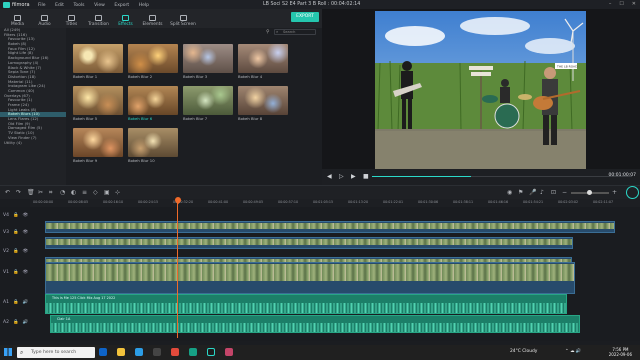  Describe the element at coordinates (533, 202) in the screenshot. I see `ruler-label: 00:01:54:21` at that location.